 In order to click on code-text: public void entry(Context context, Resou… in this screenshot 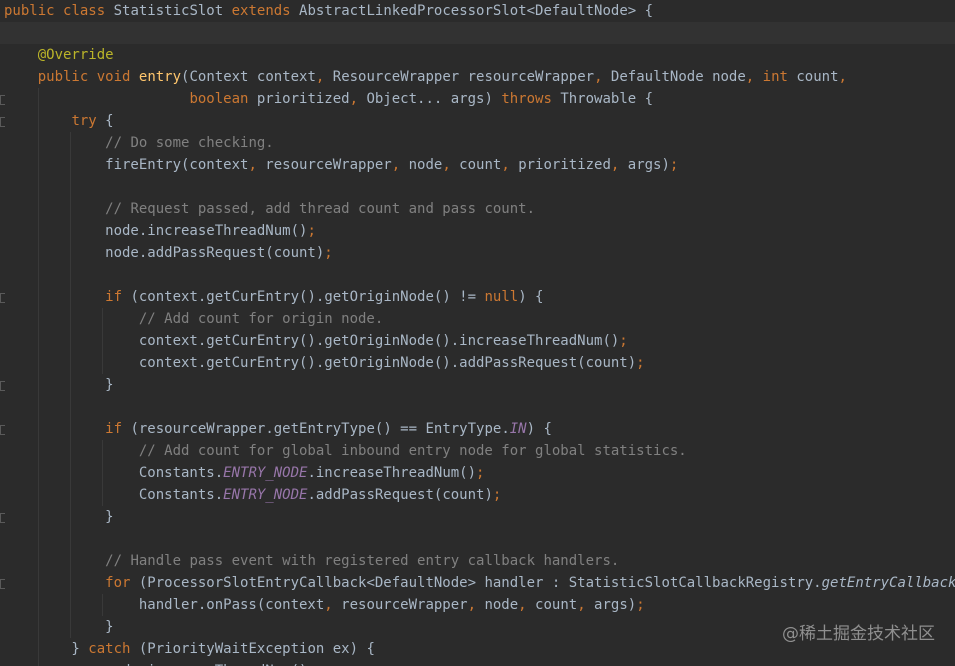, I will do `click(425, 77)`.